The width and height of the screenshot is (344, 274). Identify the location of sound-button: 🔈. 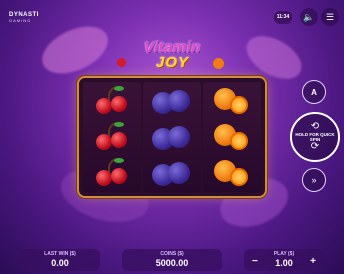
(309, 17).